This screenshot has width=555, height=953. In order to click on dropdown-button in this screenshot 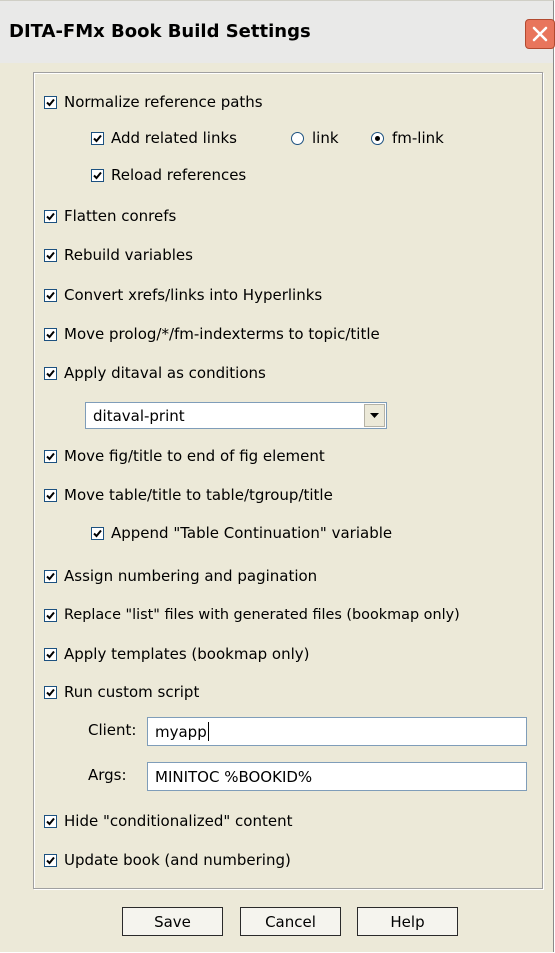, I will do `click(374, 415)`.